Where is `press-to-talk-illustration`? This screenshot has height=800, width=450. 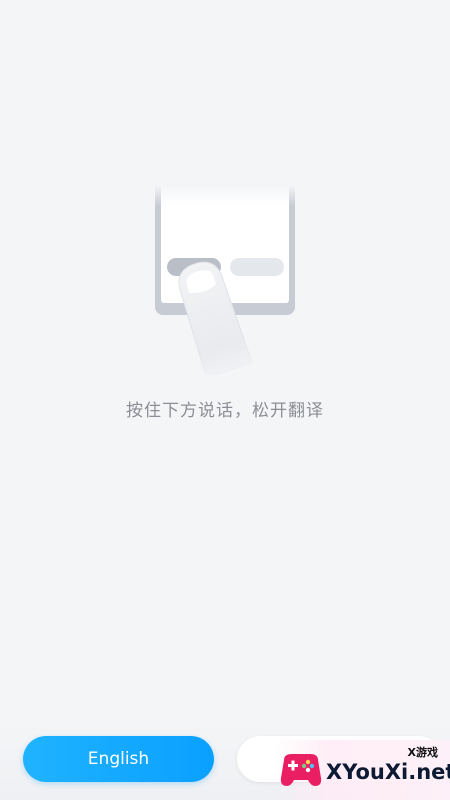
press-to-talk-illustration is located at coordinates (225, 277).